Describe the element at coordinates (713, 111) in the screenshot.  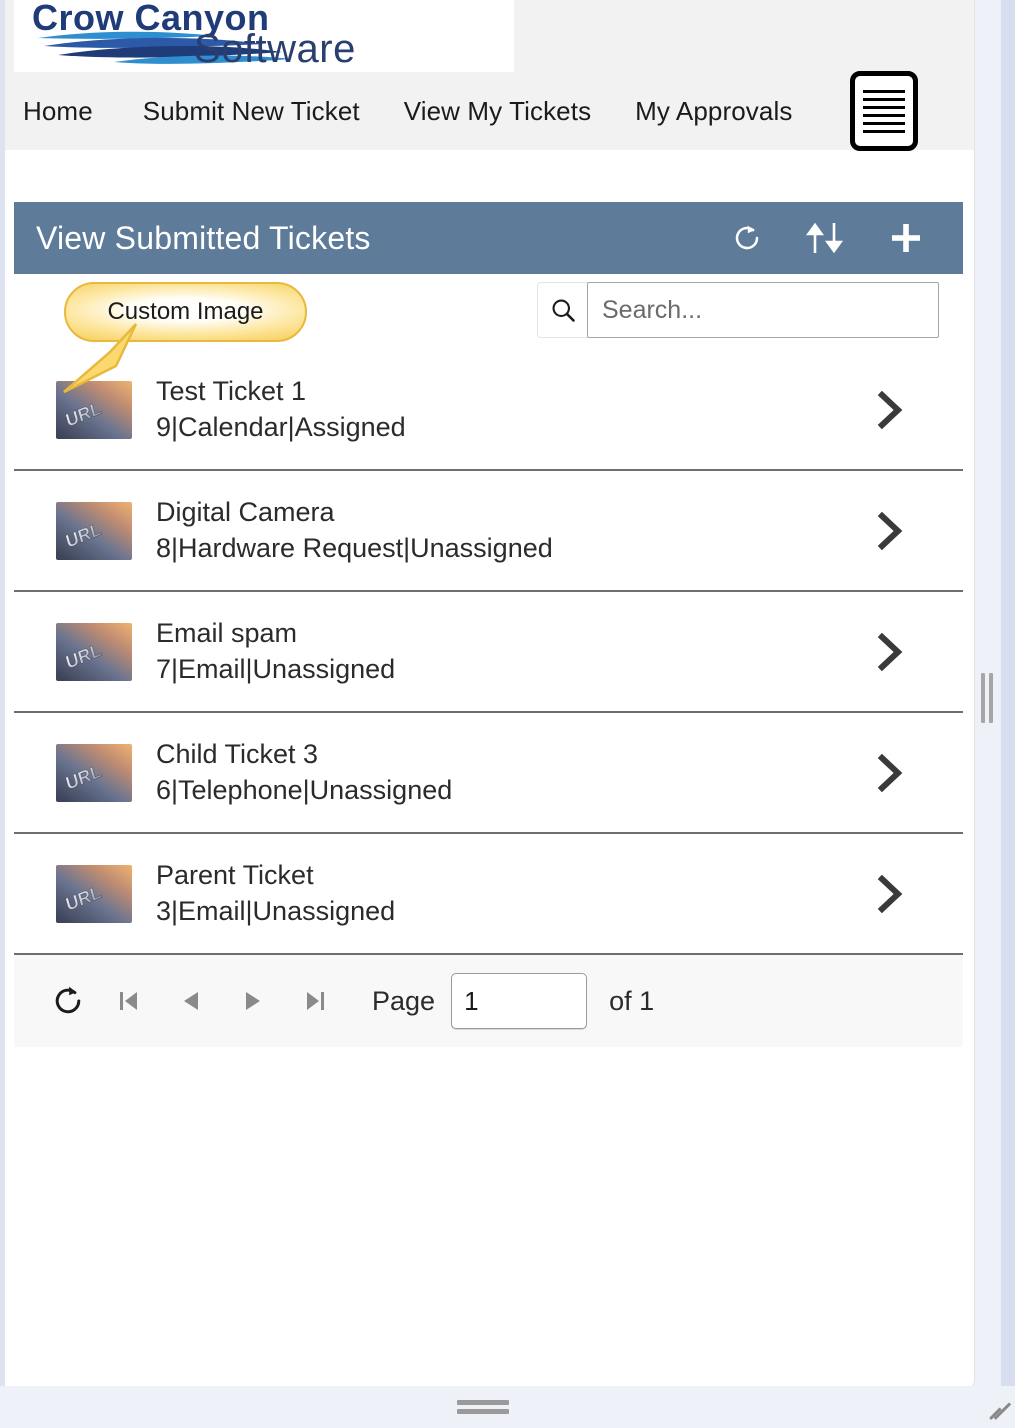
I see `nav-item-my-approvals: My Approvals` at that location.